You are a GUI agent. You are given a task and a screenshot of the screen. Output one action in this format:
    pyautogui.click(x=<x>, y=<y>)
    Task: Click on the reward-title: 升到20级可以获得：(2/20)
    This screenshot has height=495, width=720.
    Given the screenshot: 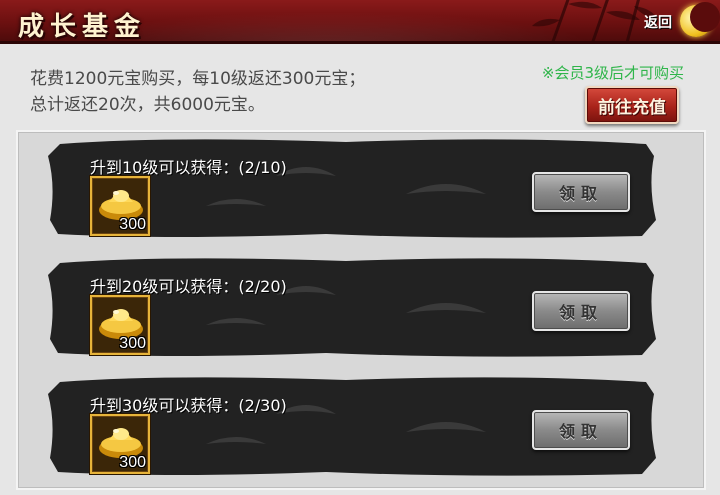 What is the action you would take?
    pyautogui.click(x=188, y=286)
    